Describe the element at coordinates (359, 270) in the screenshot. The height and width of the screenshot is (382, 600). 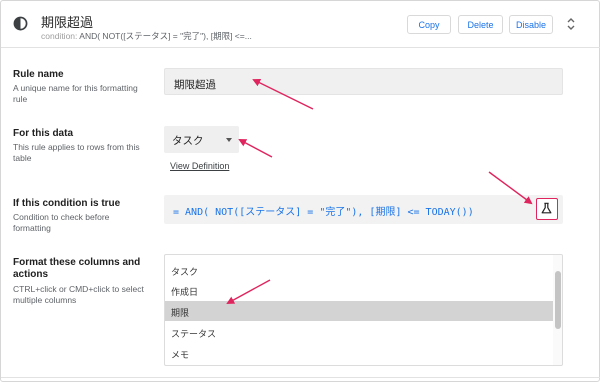
I see `list-item: タスク` at that location.